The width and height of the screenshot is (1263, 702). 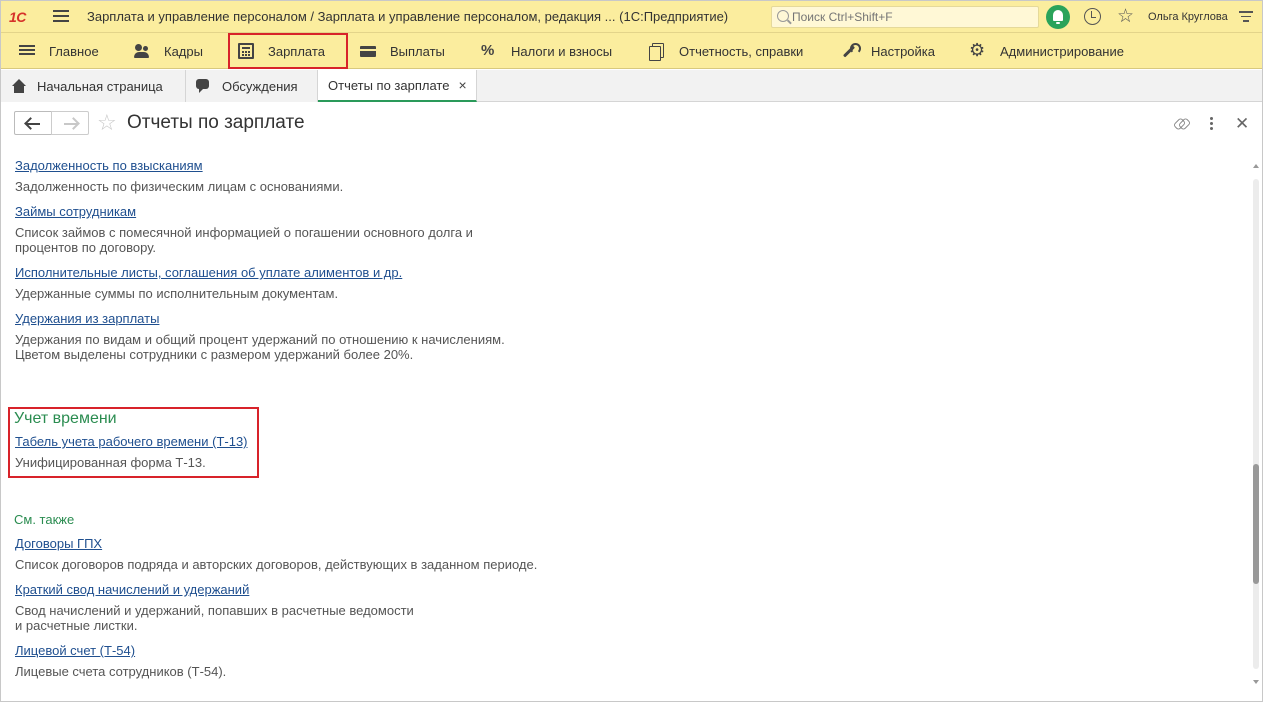 I want to click on gear-icon, so click(x=977, y=50).